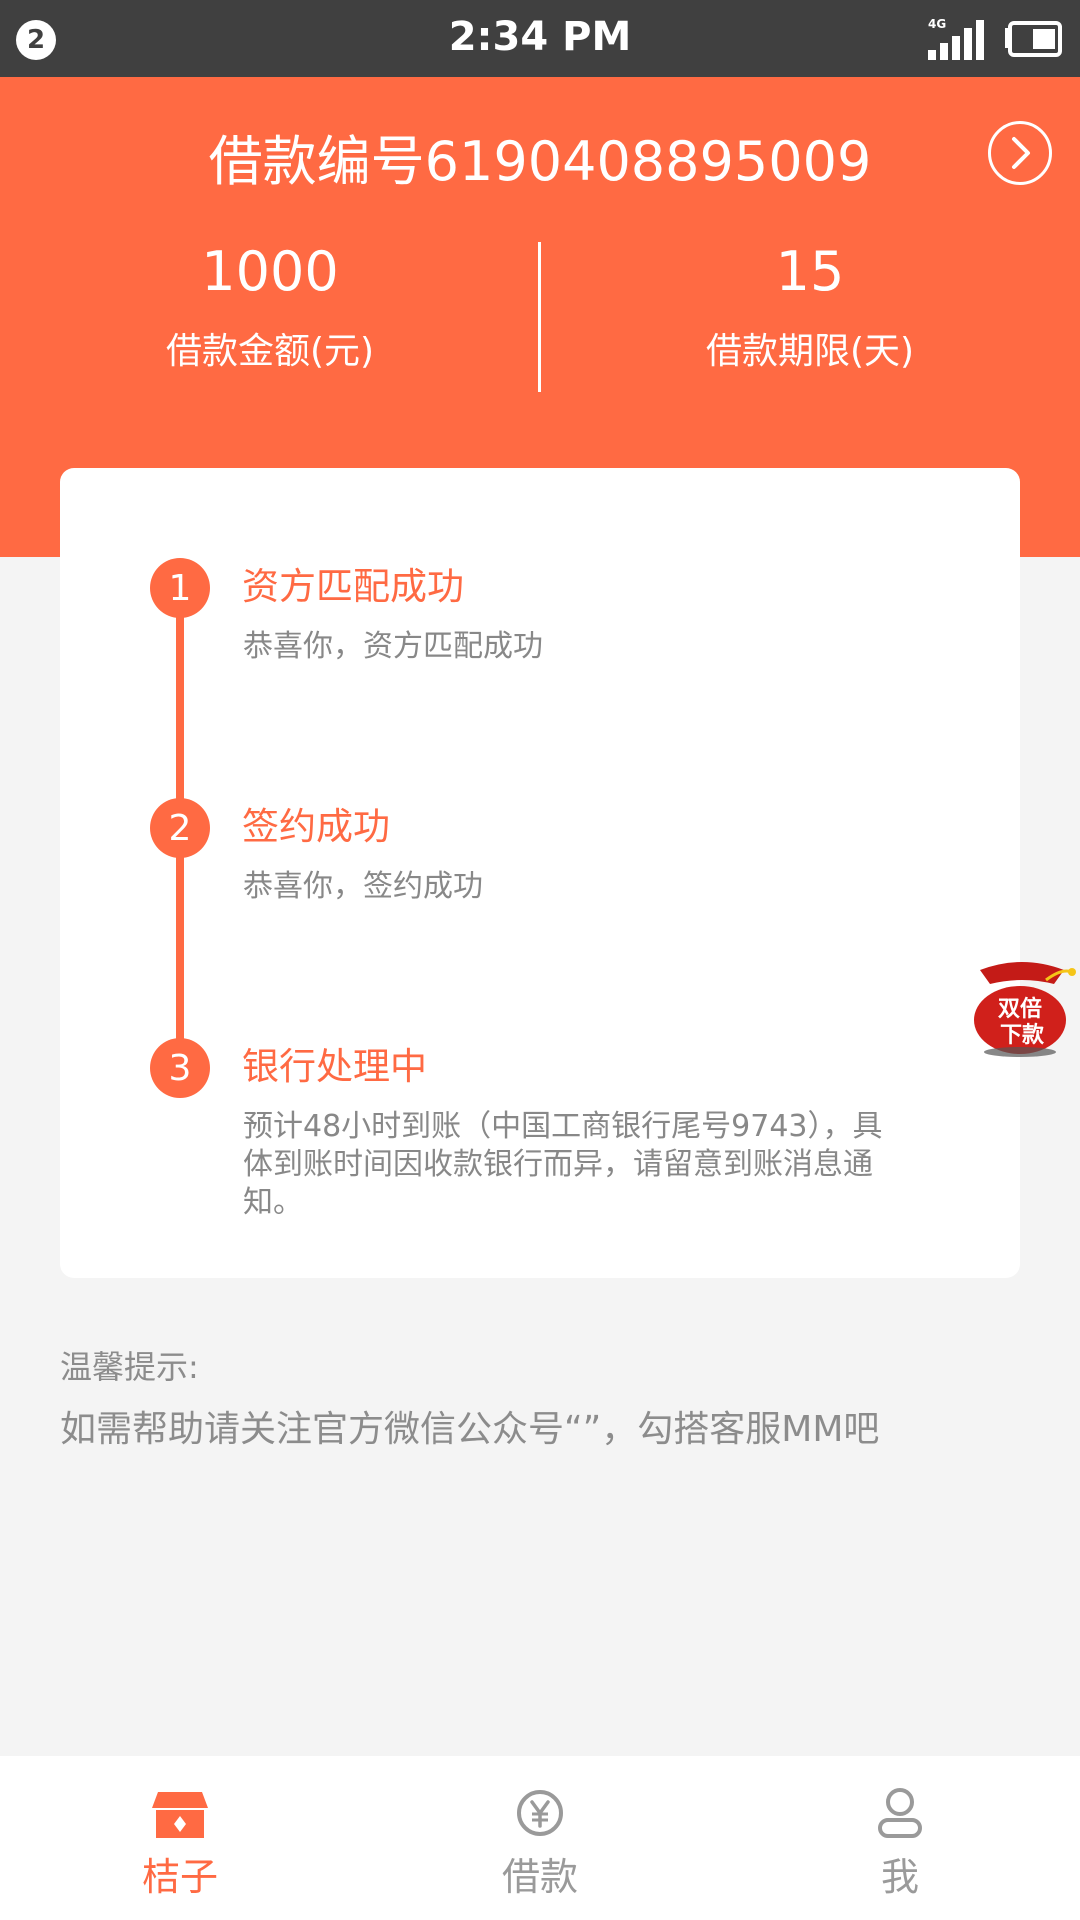 This screenshot has height=1920, width=1080. I want to click on promo-line-2: 下款, so click(1022, 1035).